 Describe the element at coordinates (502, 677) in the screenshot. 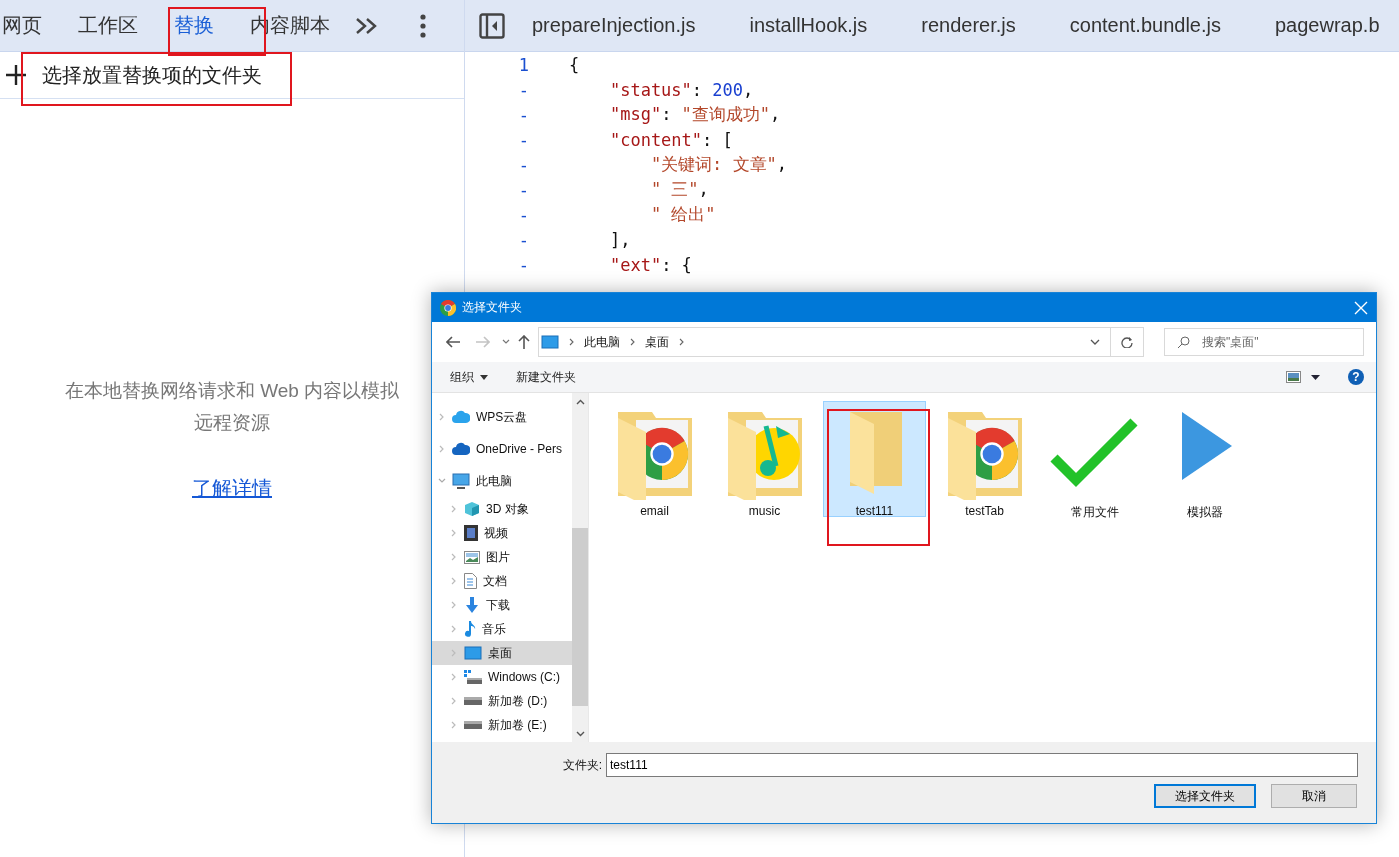

I see `nav-item: Windows (C:)` at that location.